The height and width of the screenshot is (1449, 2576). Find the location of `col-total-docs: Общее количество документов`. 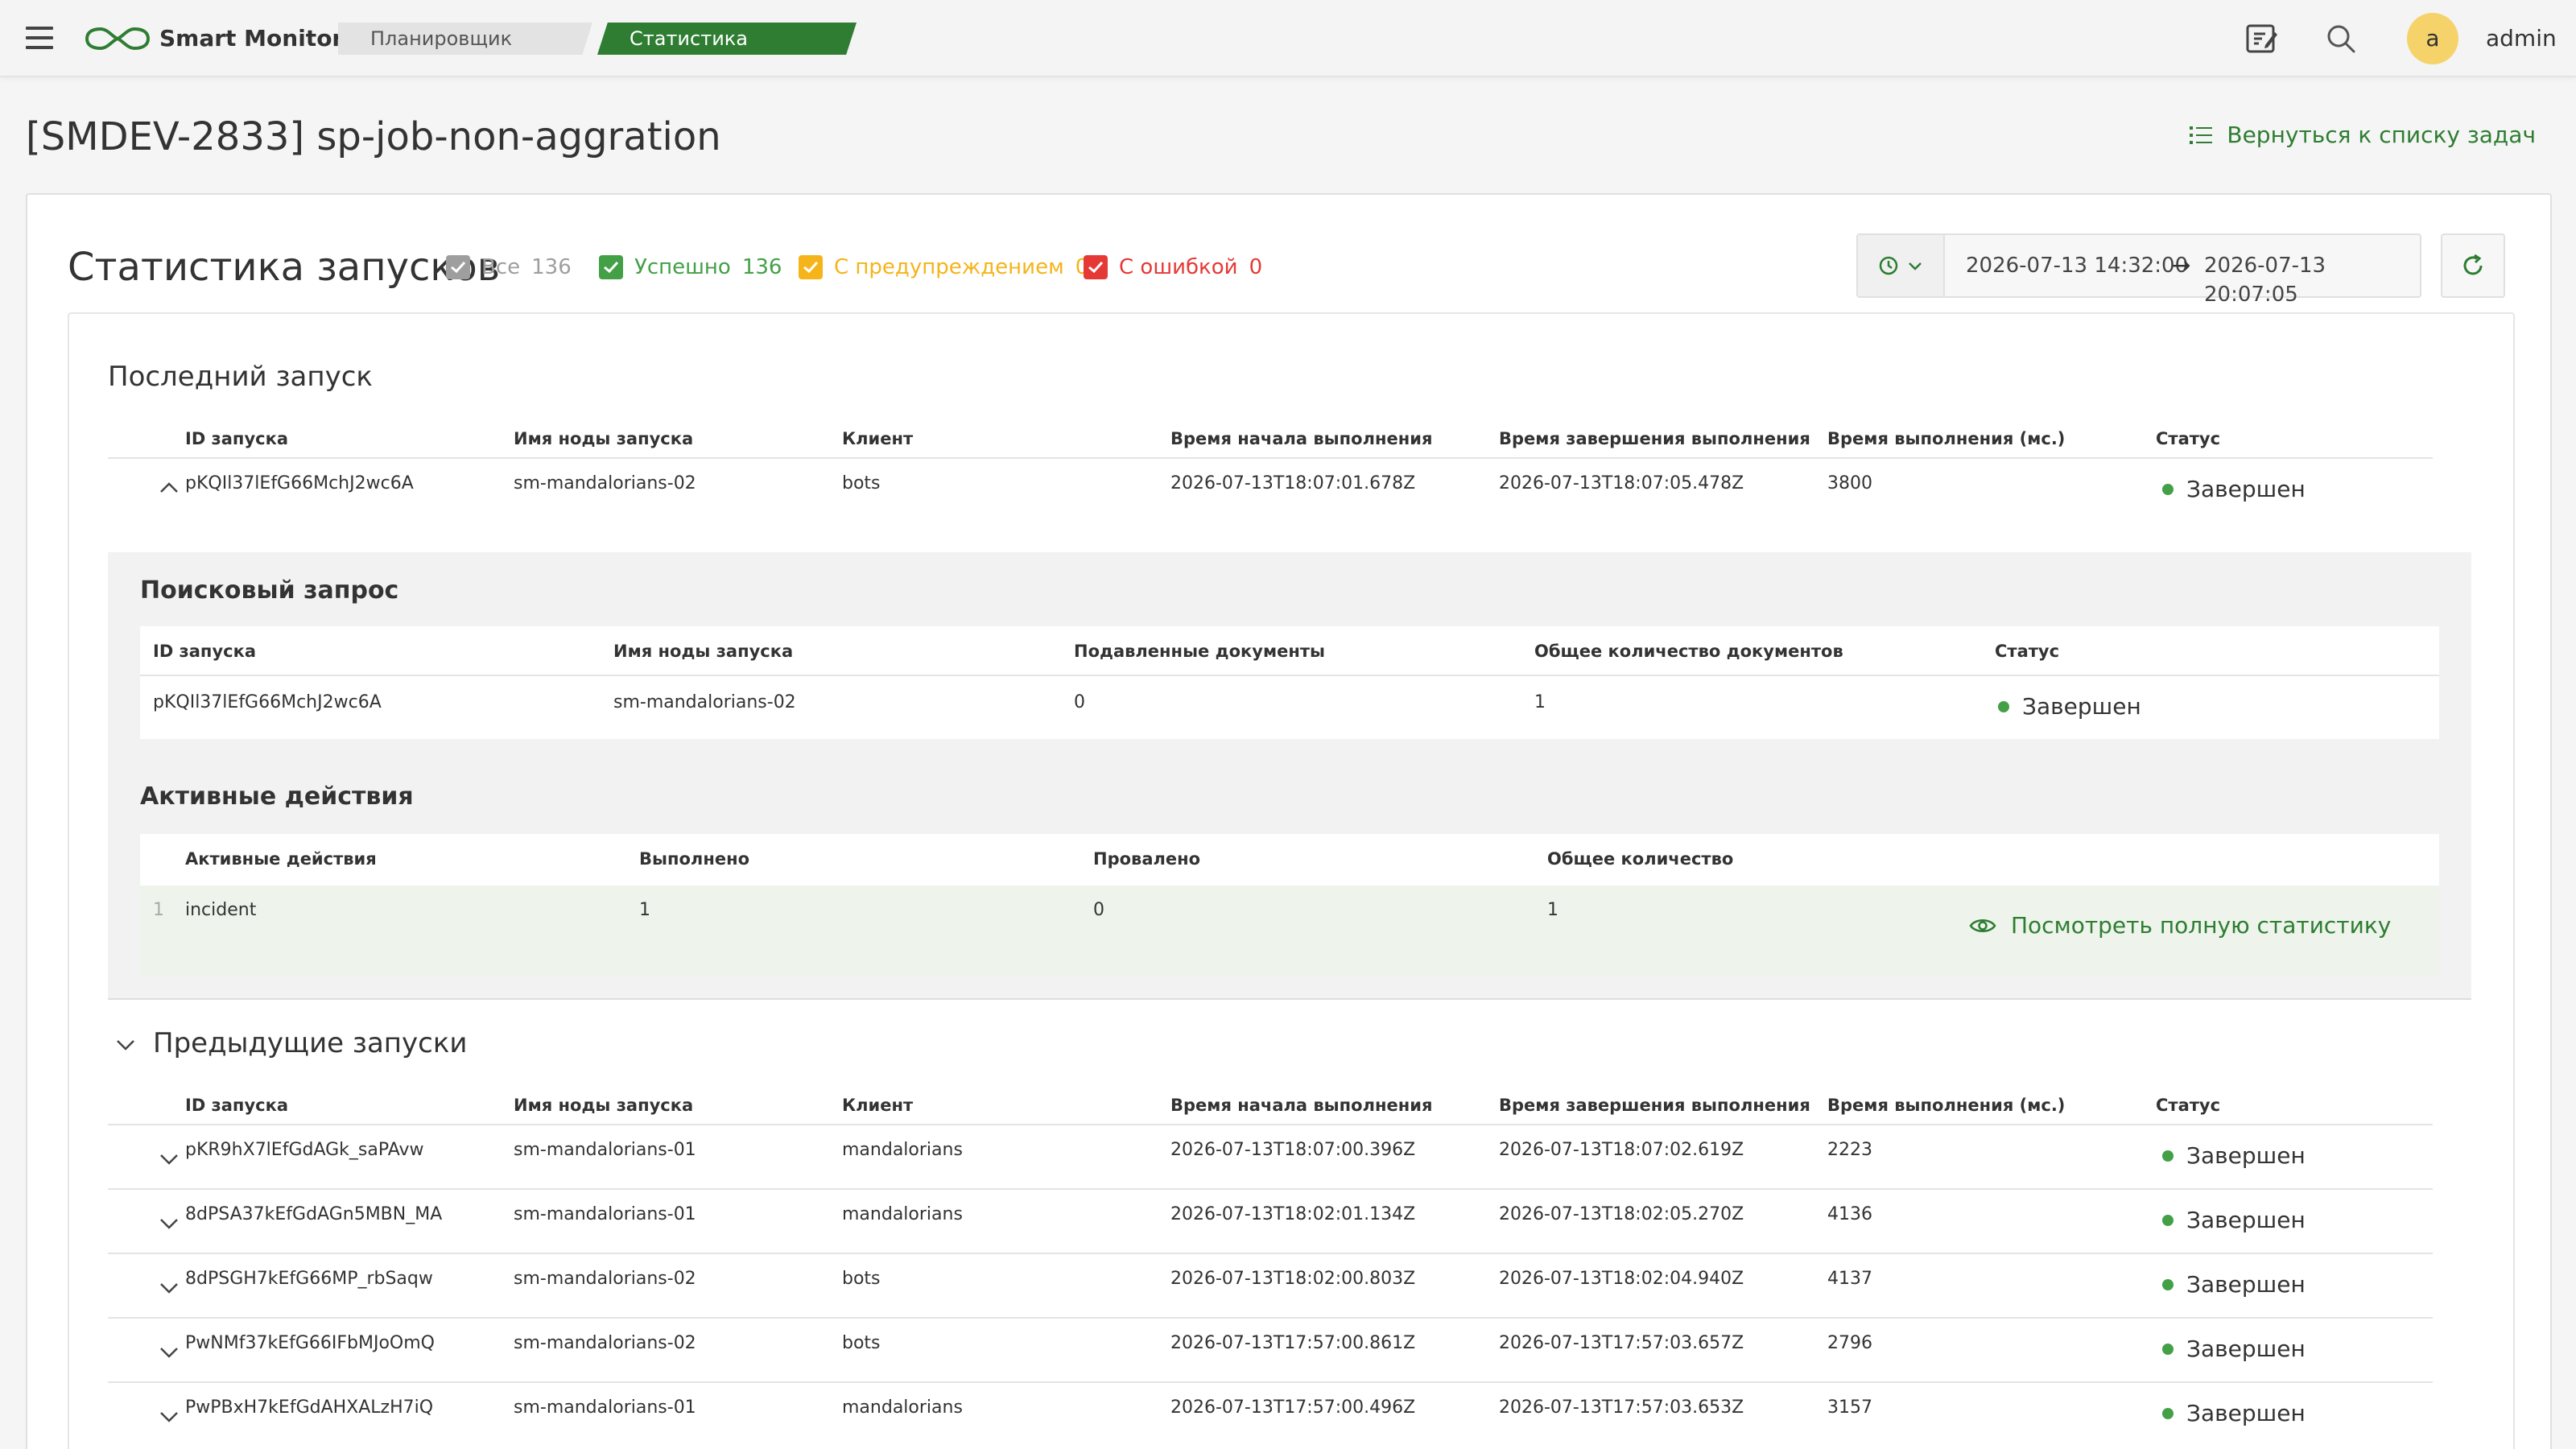

col-total-docs: Общее количество документов is located at coordinates (1688, 651).